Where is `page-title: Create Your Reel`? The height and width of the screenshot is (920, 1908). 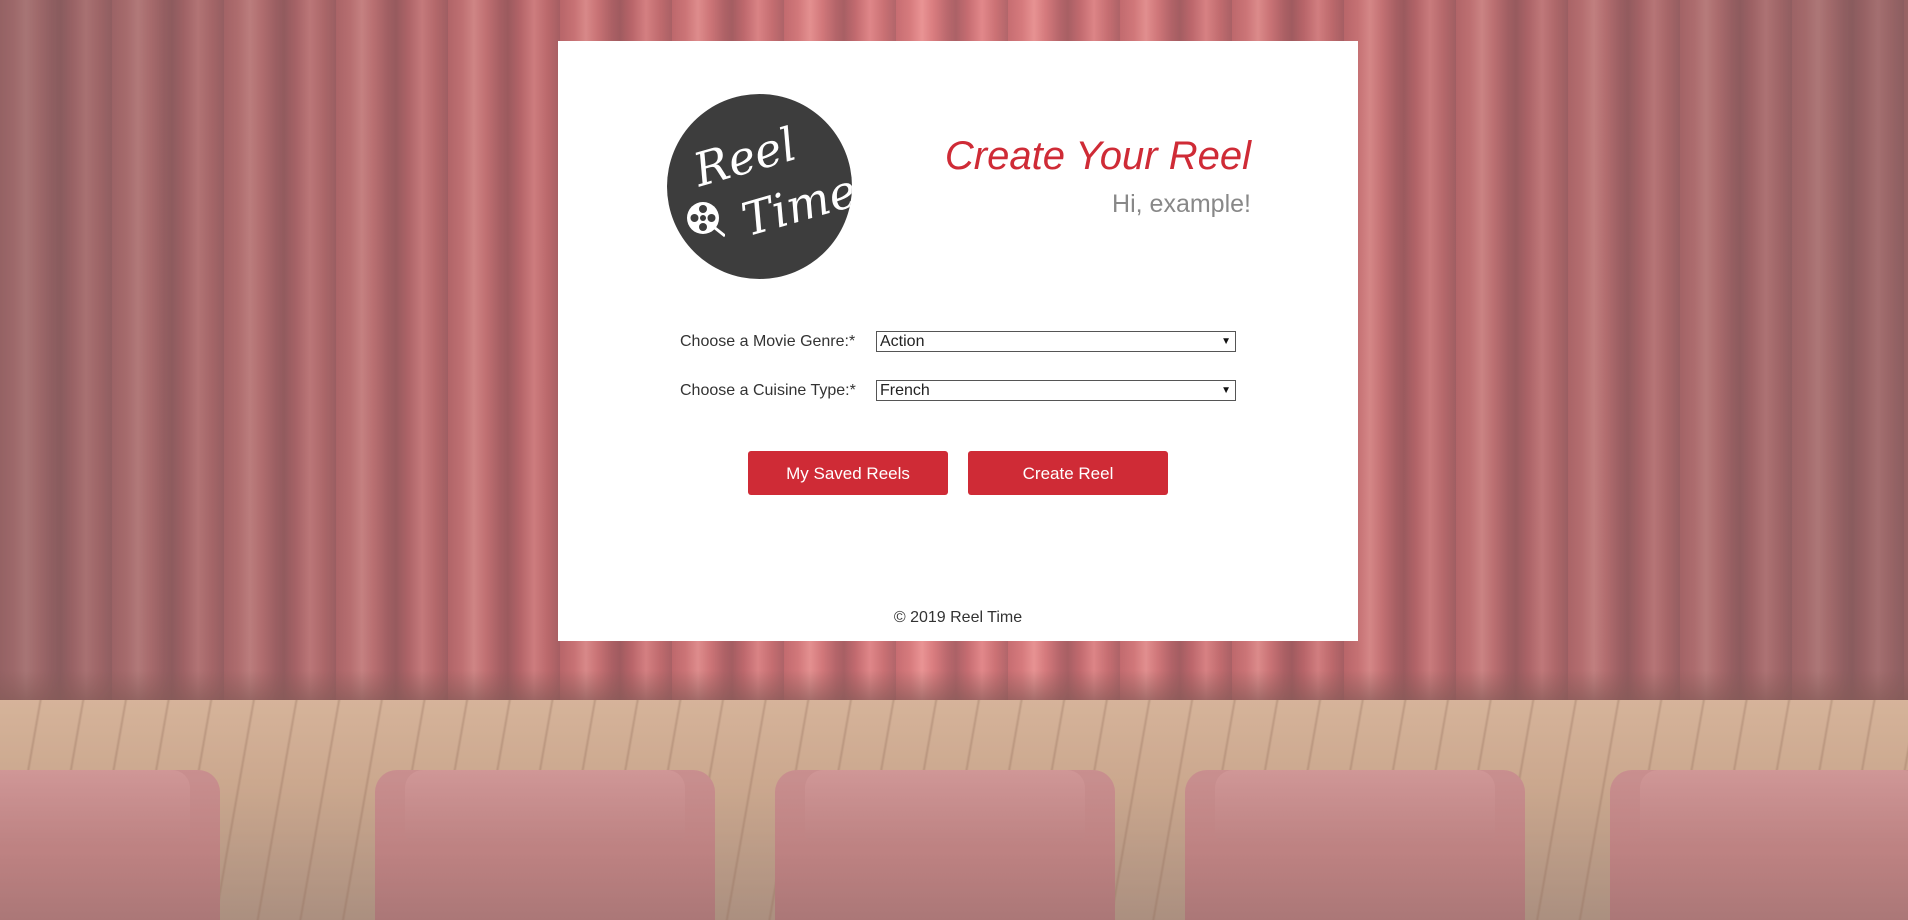 page-title: Create Your Reel is located at coordinates (1097, 156).